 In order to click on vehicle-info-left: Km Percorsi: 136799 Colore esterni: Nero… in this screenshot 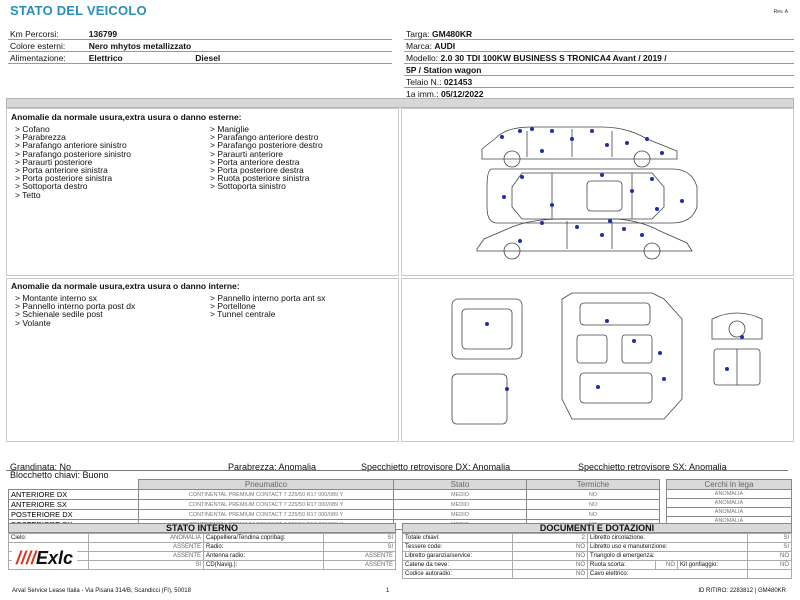, I will do `click(200, 45)`.